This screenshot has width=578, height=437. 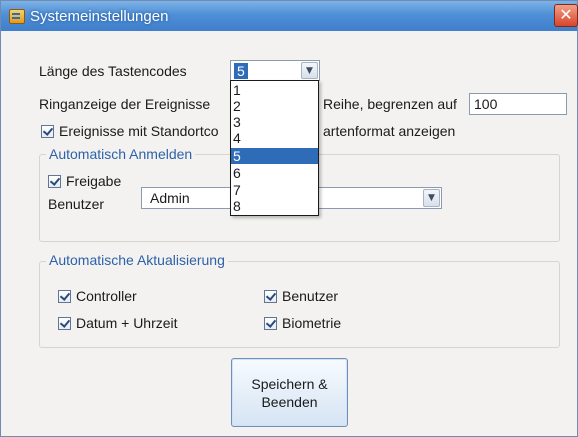 I want to click on standard-format-label-left: Ereignisse mit Standortco, so click(x=139, y=131).